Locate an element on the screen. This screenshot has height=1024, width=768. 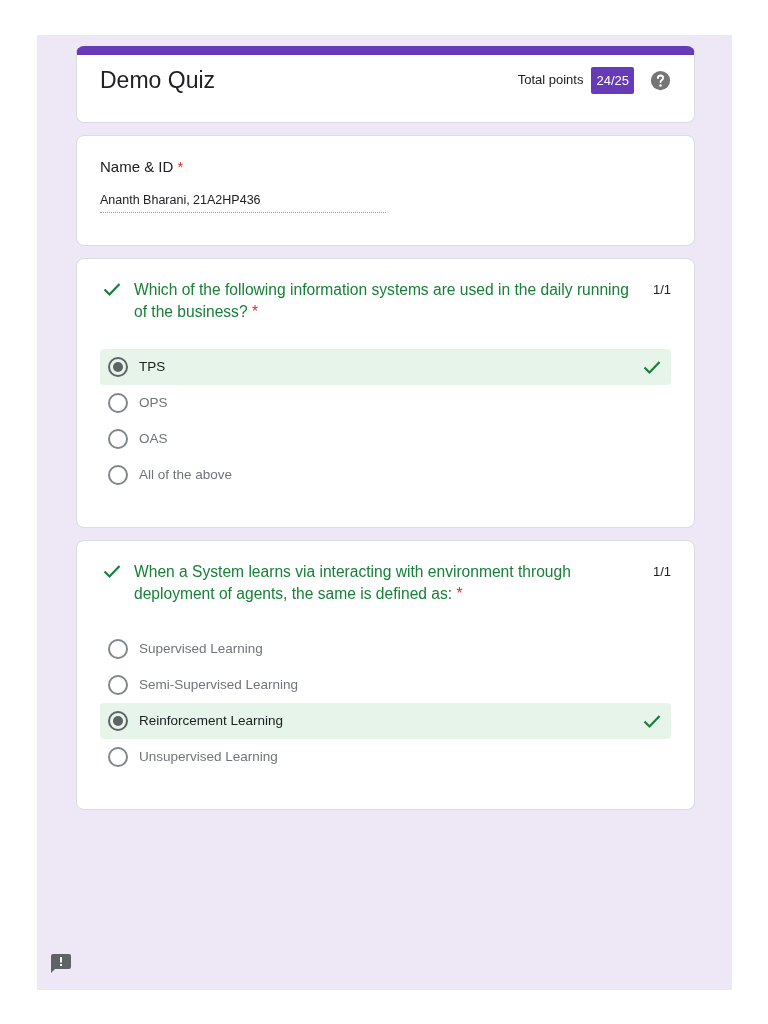
total-points-label: Total points is located at coordinates (550, 80).